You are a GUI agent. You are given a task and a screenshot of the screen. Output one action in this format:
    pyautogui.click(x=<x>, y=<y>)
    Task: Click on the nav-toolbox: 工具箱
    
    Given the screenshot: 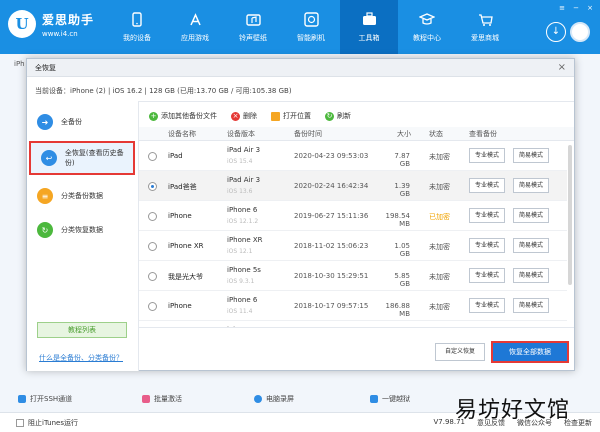 What is the action you would take?
    pyautogui.click(x=369, y=27)
    